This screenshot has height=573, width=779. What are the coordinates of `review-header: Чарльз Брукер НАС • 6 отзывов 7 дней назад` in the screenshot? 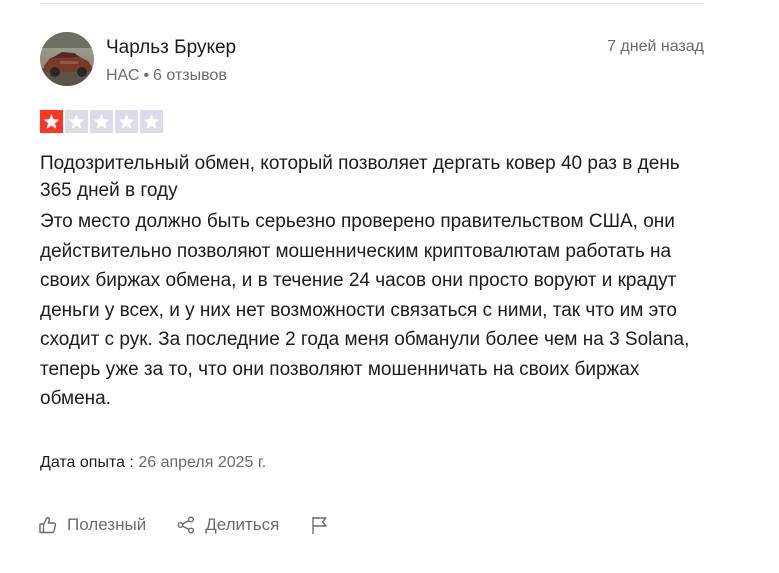 It's located at (372, 62).